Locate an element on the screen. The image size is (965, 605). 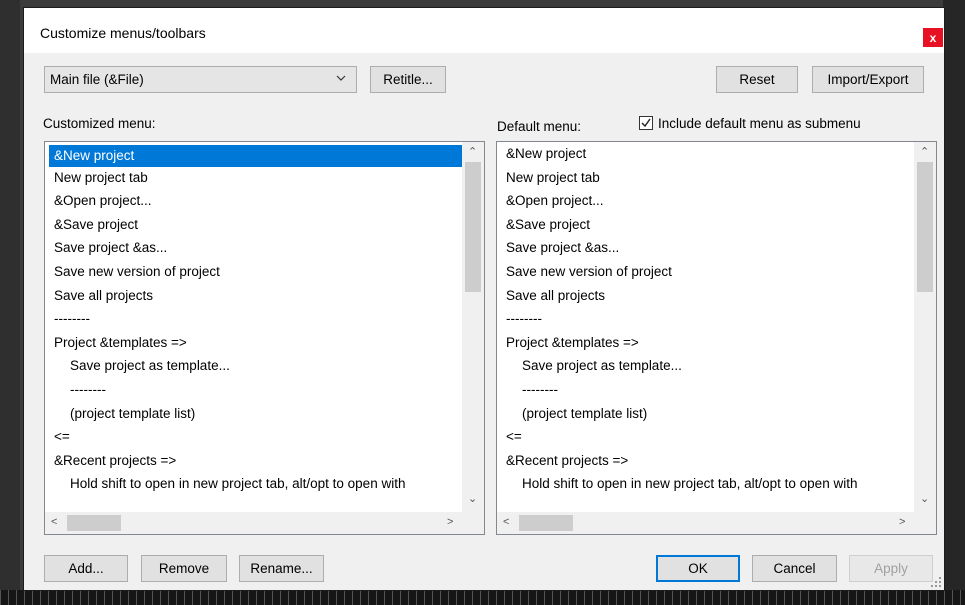
close-icon: x is located at coordinates (933, 37).